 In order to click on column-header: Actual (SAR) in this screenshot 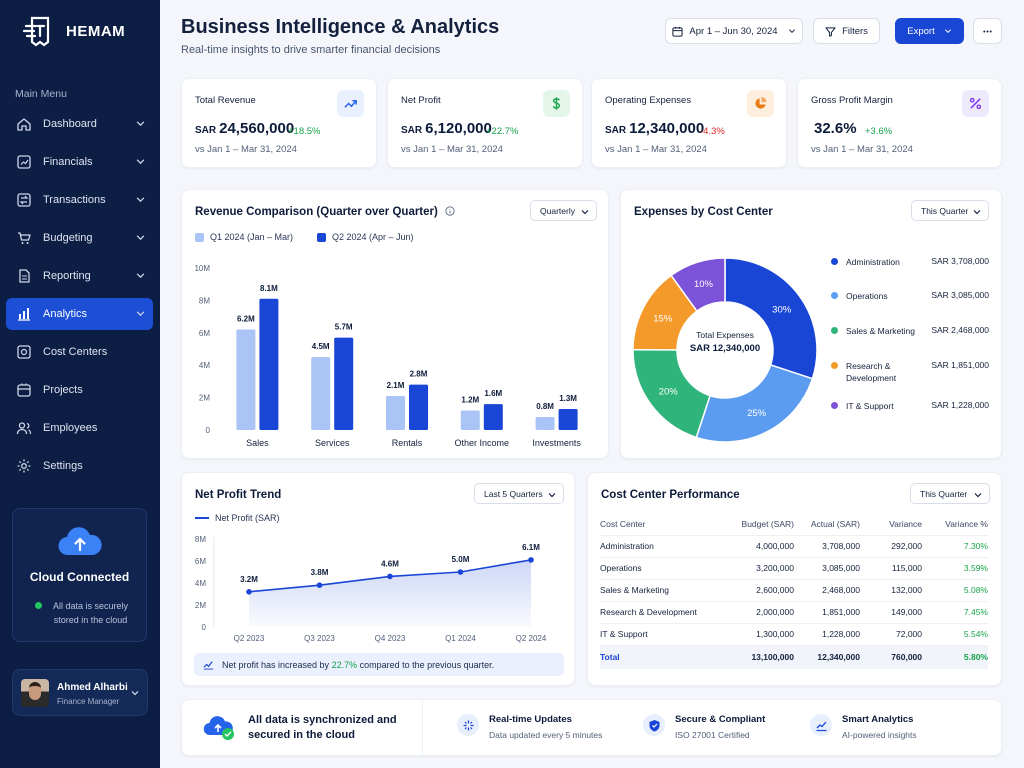, I will do `click(827, 524)`.